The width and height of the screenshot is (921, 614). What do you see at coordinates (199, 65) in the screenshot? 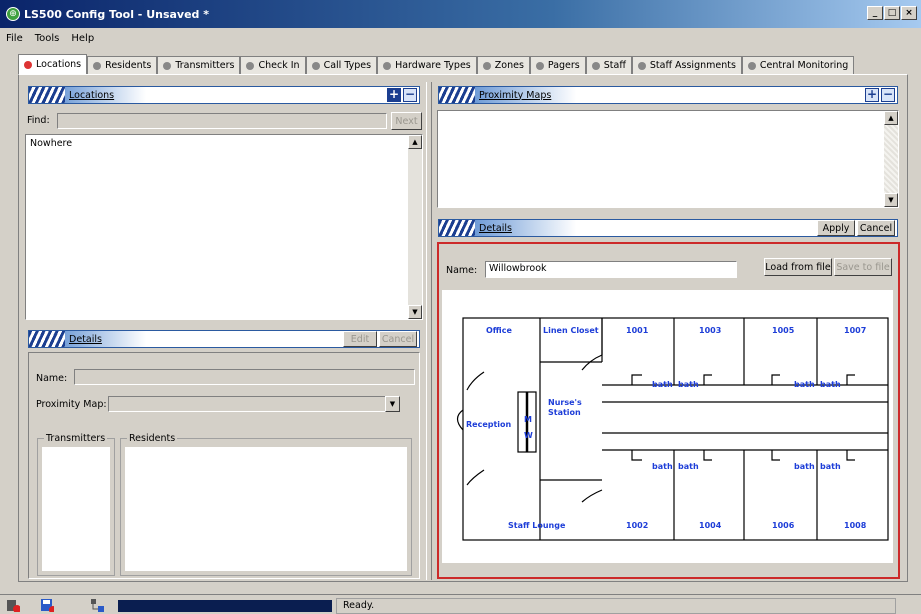
I see `tab-transmitters: Transmitters` at bounding box center [199, 65].